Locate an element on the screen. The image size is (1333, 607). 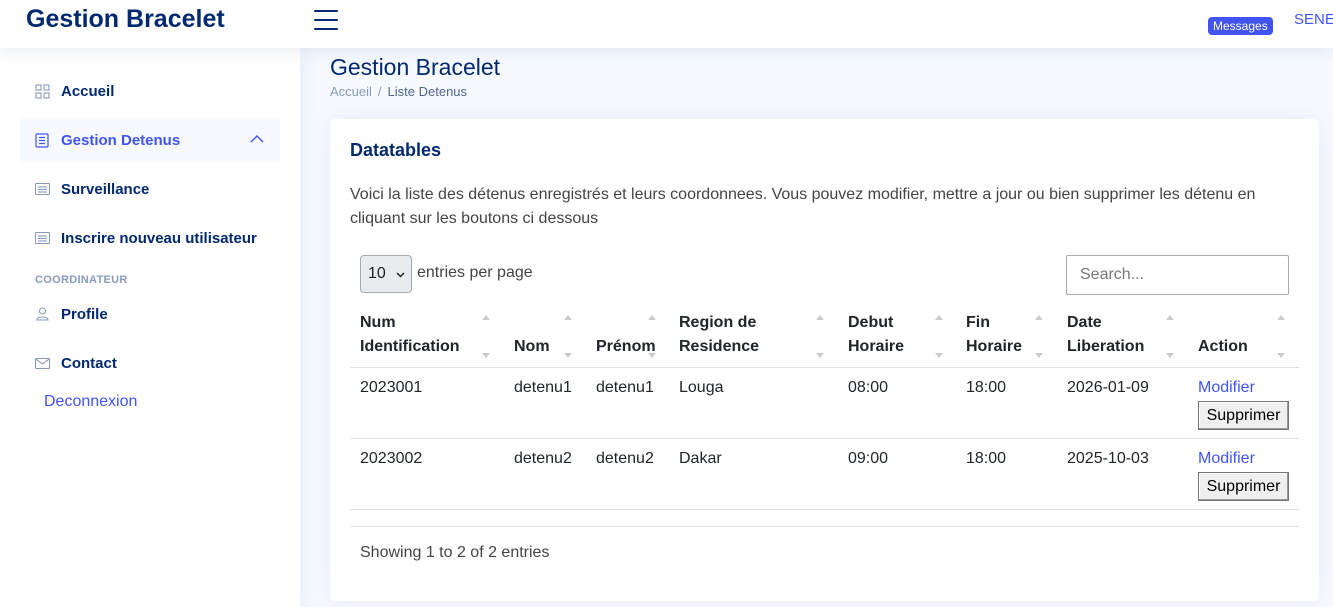
sidebar-item-surveillance: Surveillance is located at coordinates (150, 189).